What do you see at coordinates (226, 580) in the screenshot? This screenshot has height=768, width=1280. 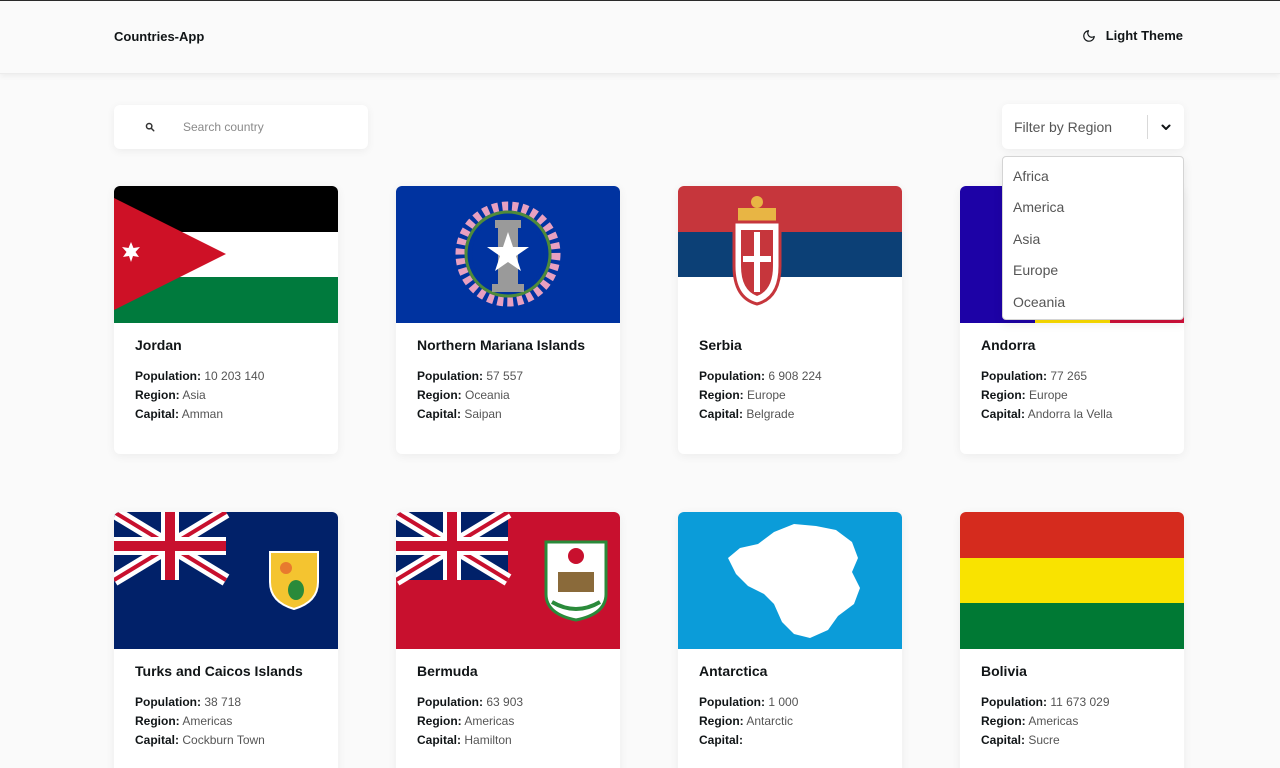 I see `turks-and-caicos-flag` at bounding box center [226, 580].